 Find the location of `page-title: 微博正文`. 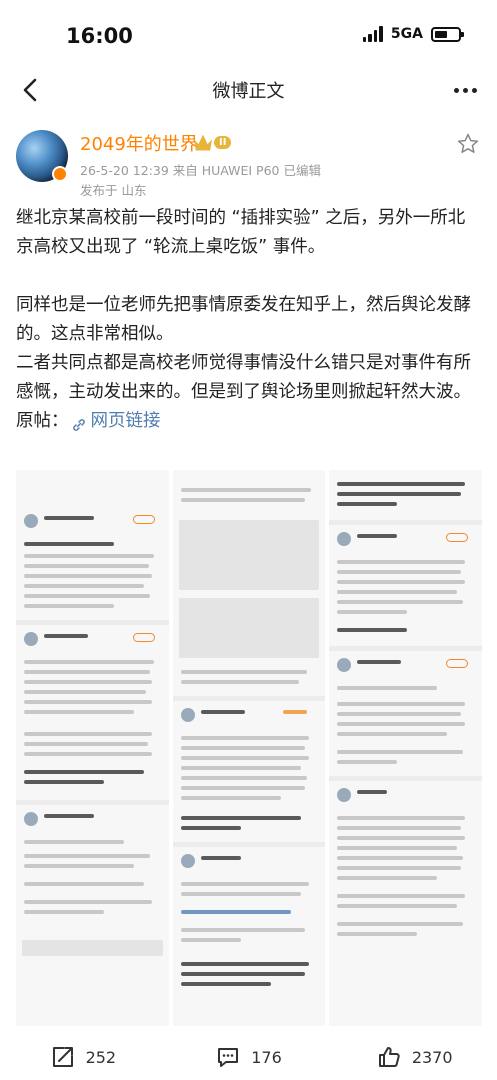

page-title: 微博正文 is located at coordinates (248, 91).